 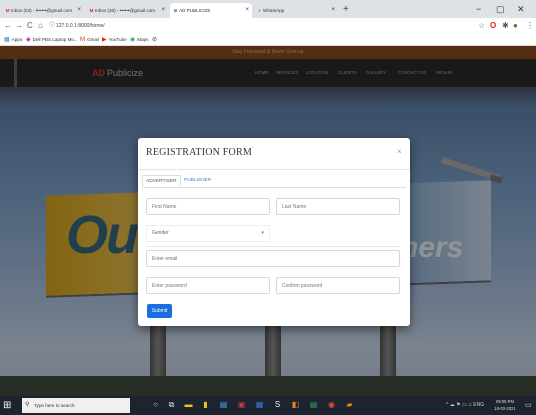 I want to click on taskbar-search-placeholder: Type here to search, so click(x=54, y=405).